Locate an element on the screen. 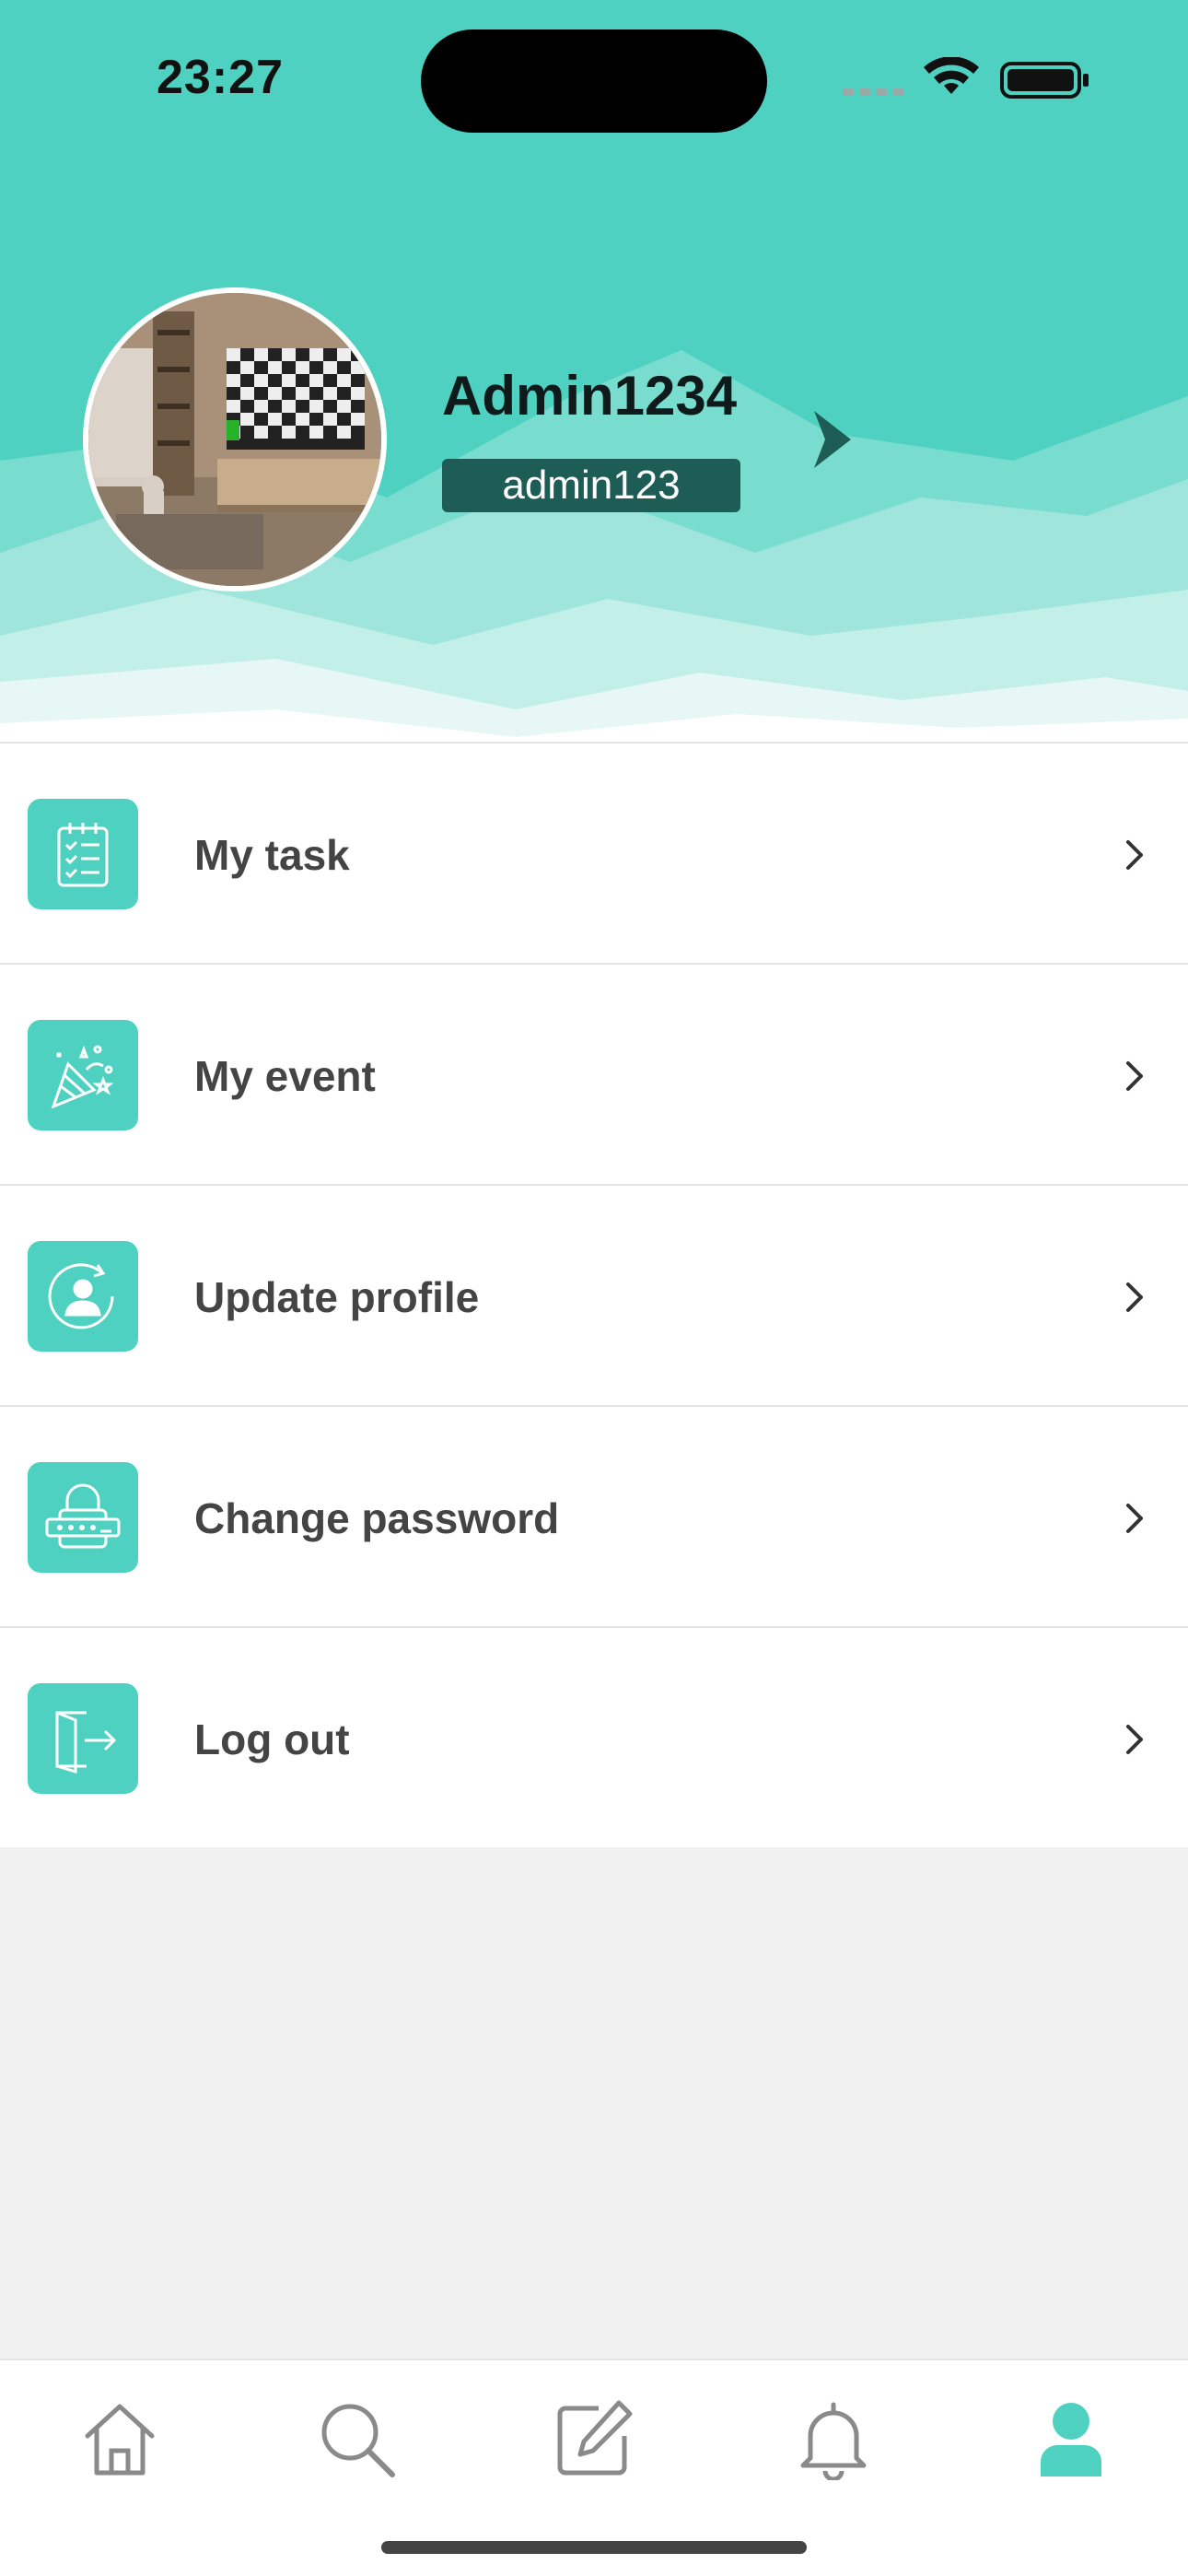  user-refresh-icon is located at coordinates (83, 1296).